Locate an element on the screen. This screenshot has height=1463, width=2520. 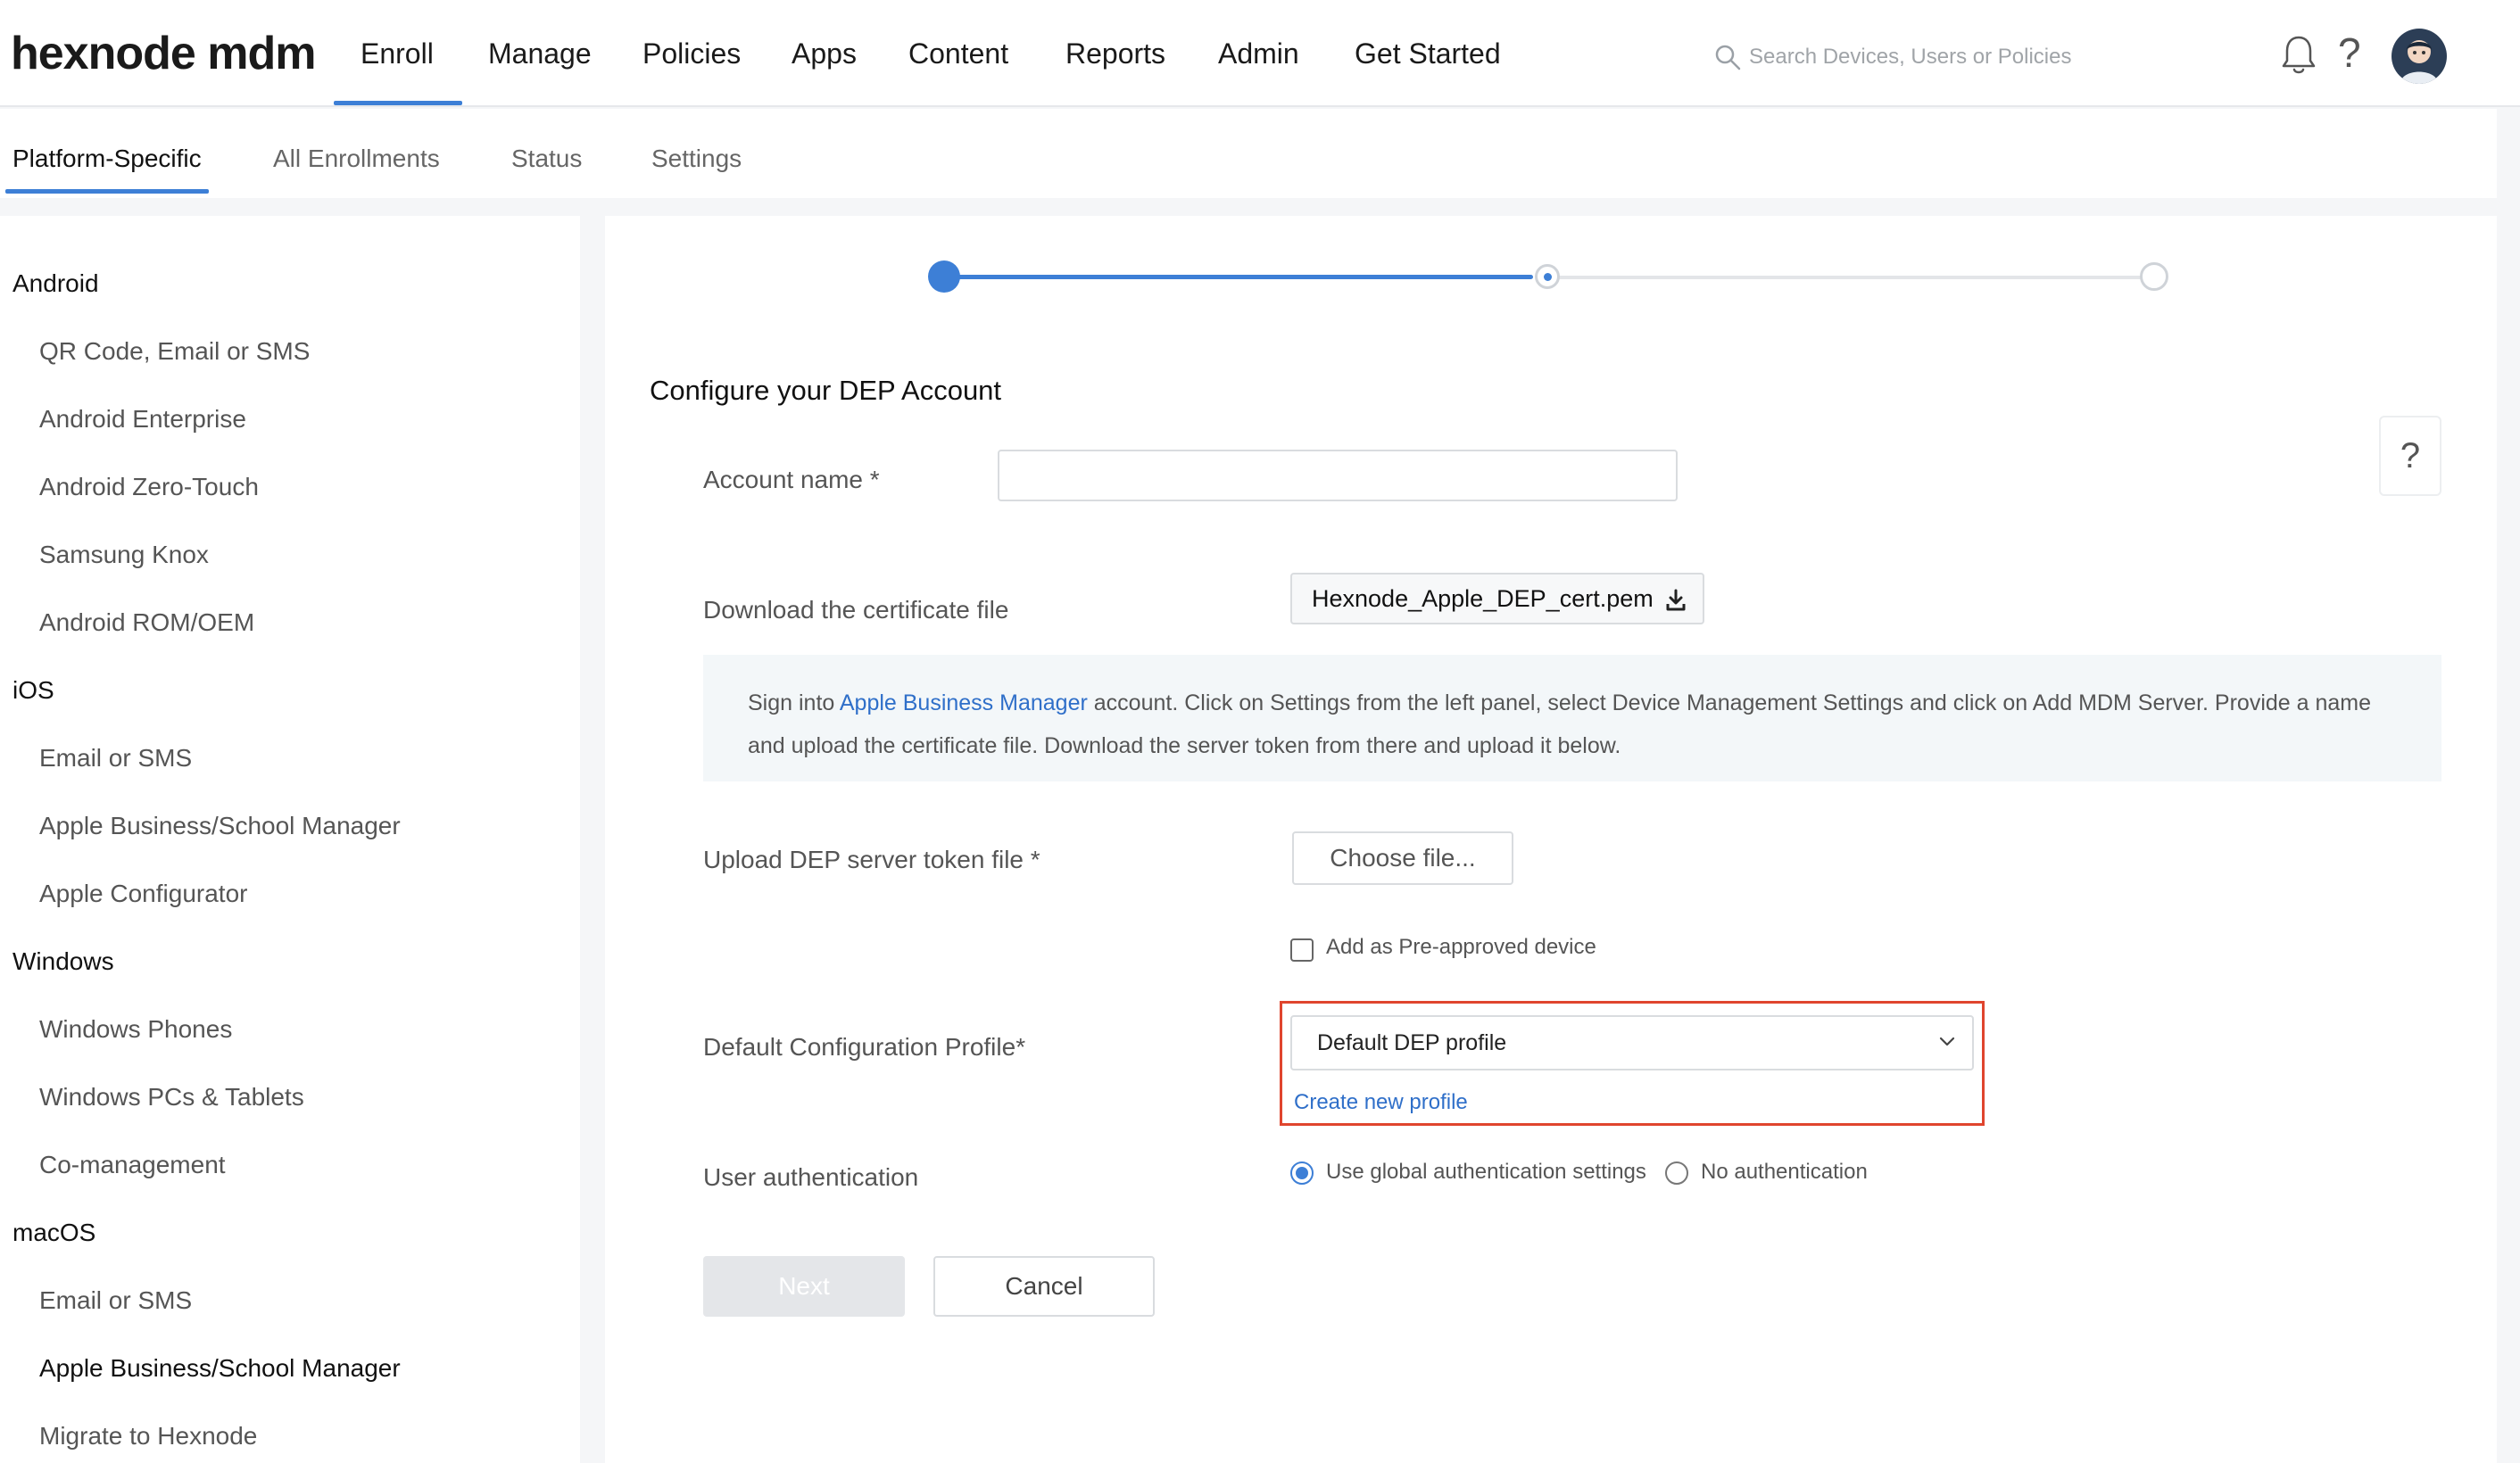
radio-no-auth is located at coordinates (1676, 1173).